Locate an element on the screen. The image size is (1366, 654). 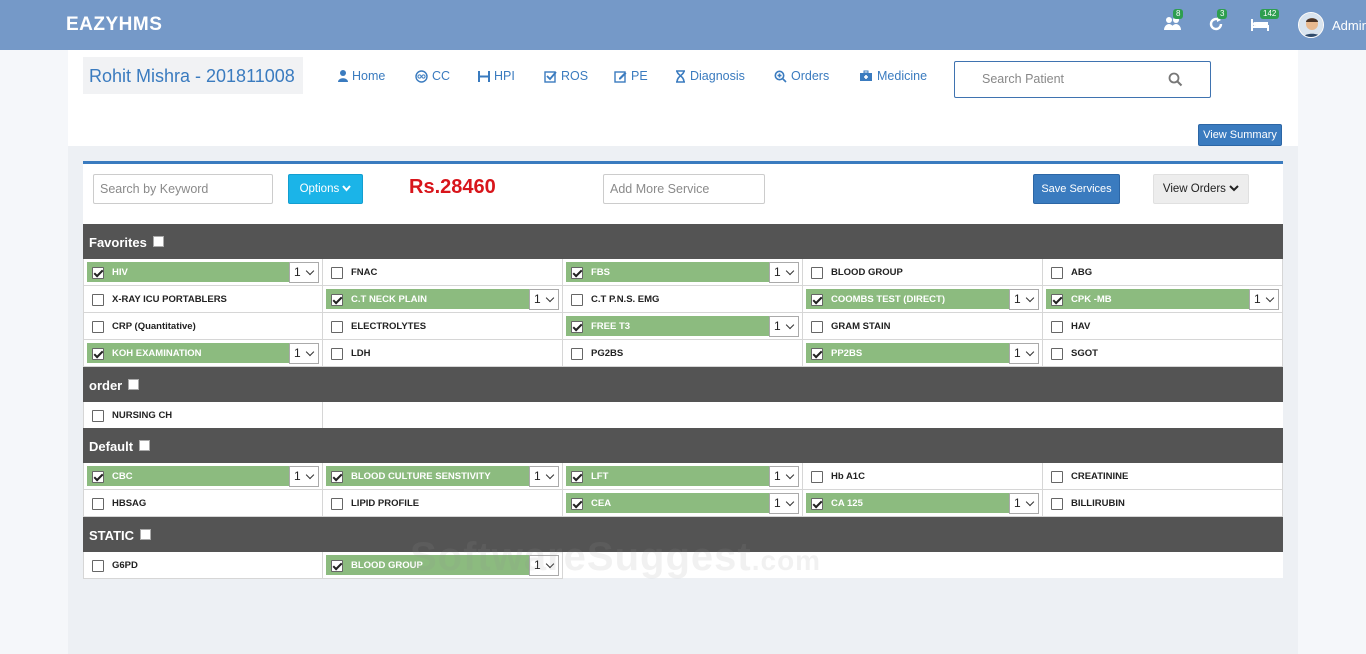
service-item: FBS 1 is located at coordinates (683, 272).